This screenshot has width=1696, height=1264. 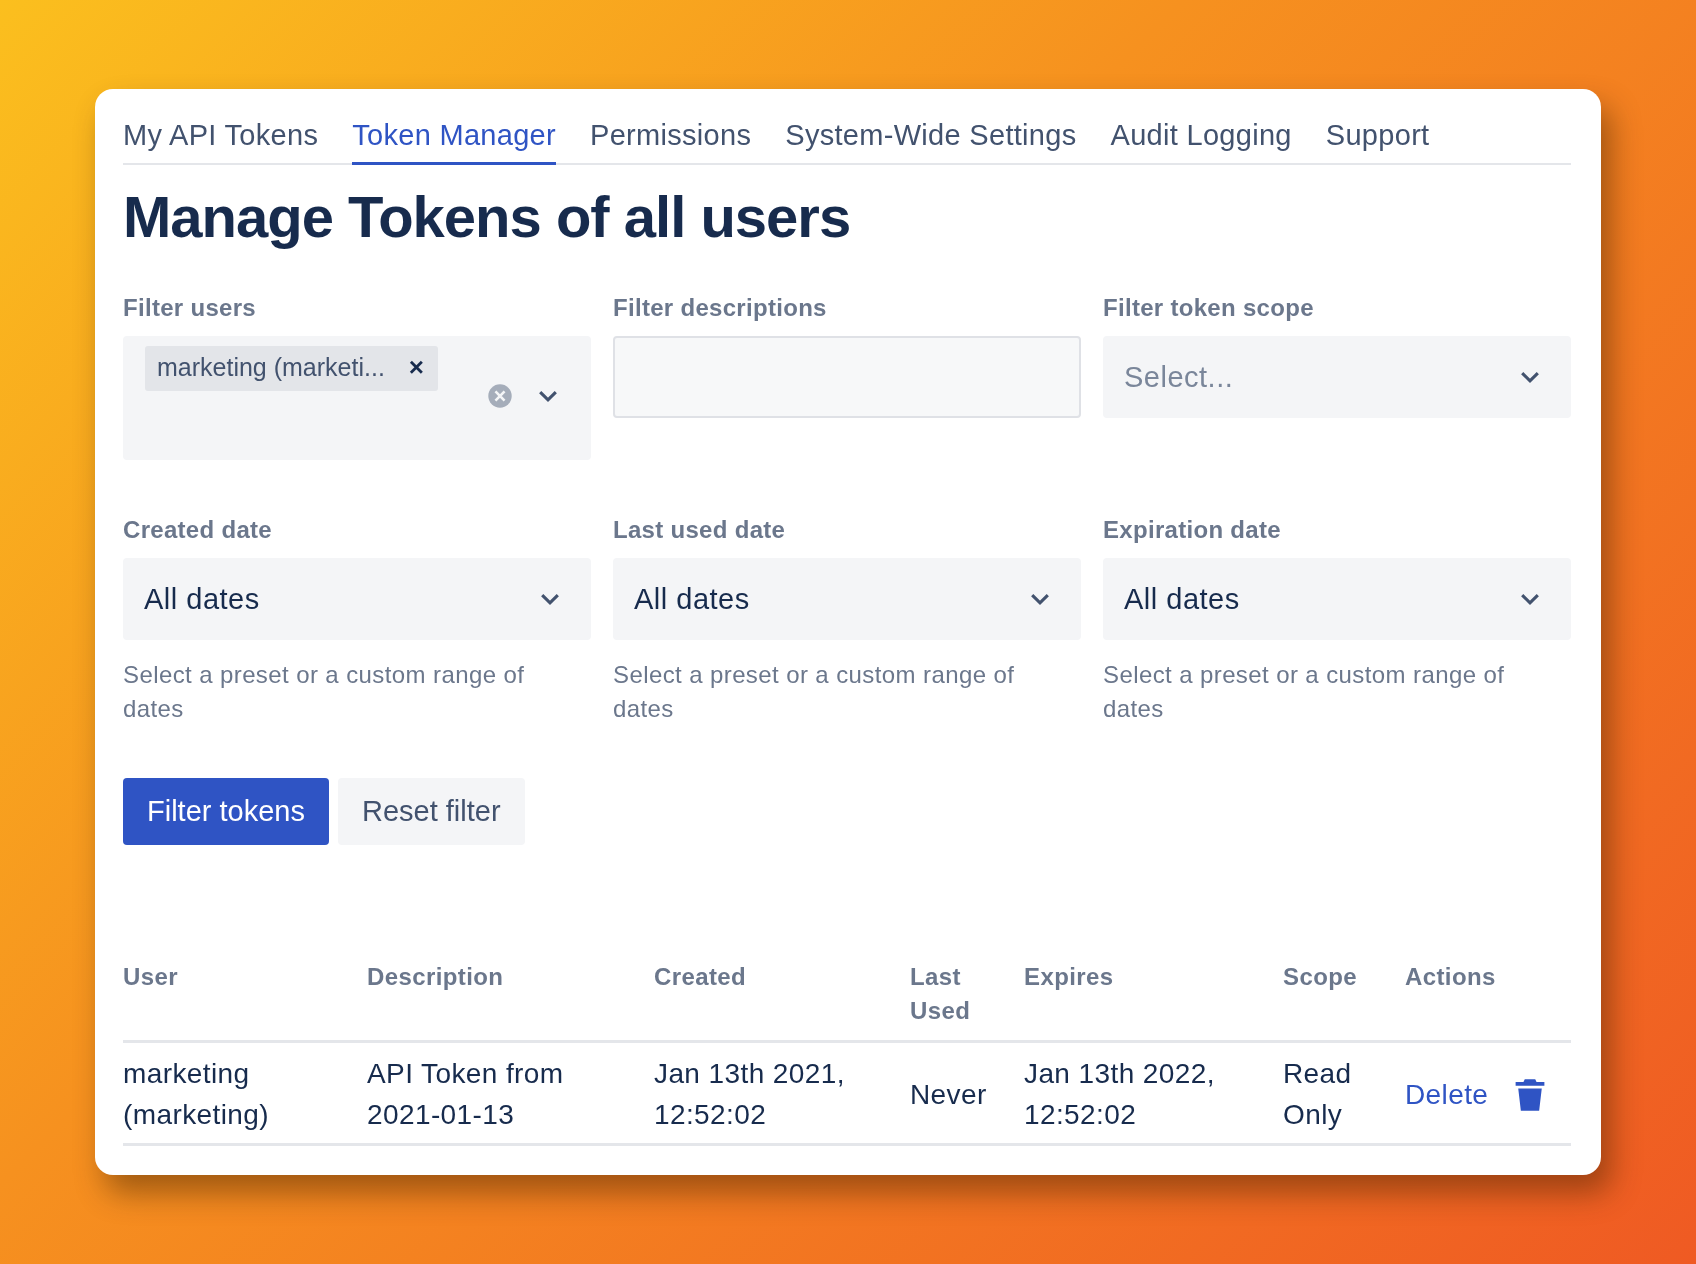 What do you see at coordinates (435, 976) in the screenshot?
I see `column-header: Description` at bounding box center [435, 976].